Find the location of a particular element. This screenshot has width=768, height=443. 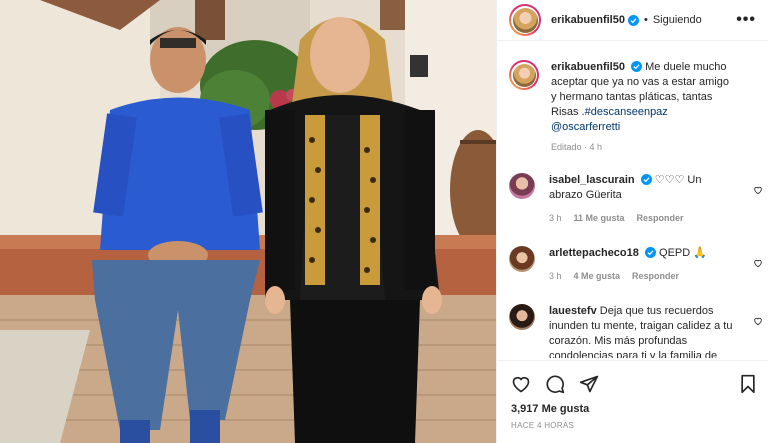

likes-count: 3,917 Me gusta is located at coordinates (632, 406).